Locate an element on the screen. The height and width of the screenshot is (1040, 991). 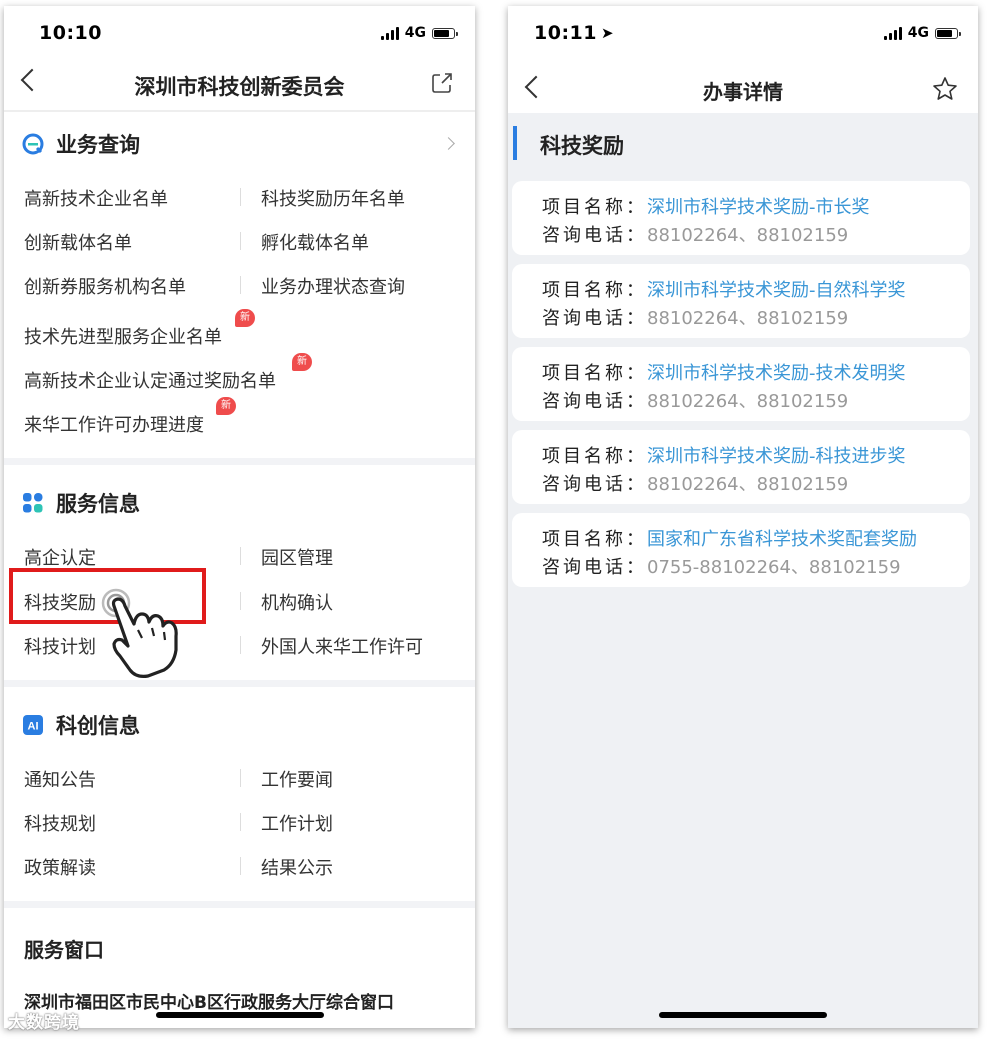
service-item: 机构确认 is located at coordinates (297, 602).